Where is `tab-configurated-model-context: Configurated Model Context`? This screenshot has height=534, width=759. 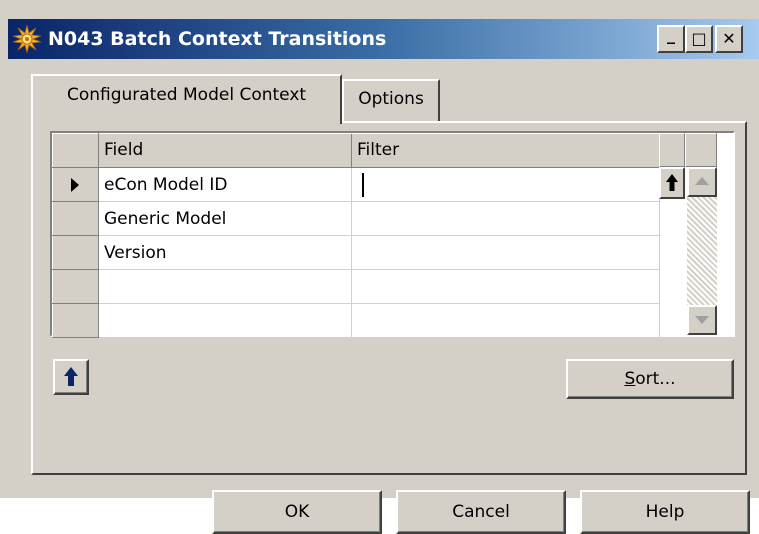
tab-configurated-model-context: Configurated Model Context is located at coordinates (186, 99).